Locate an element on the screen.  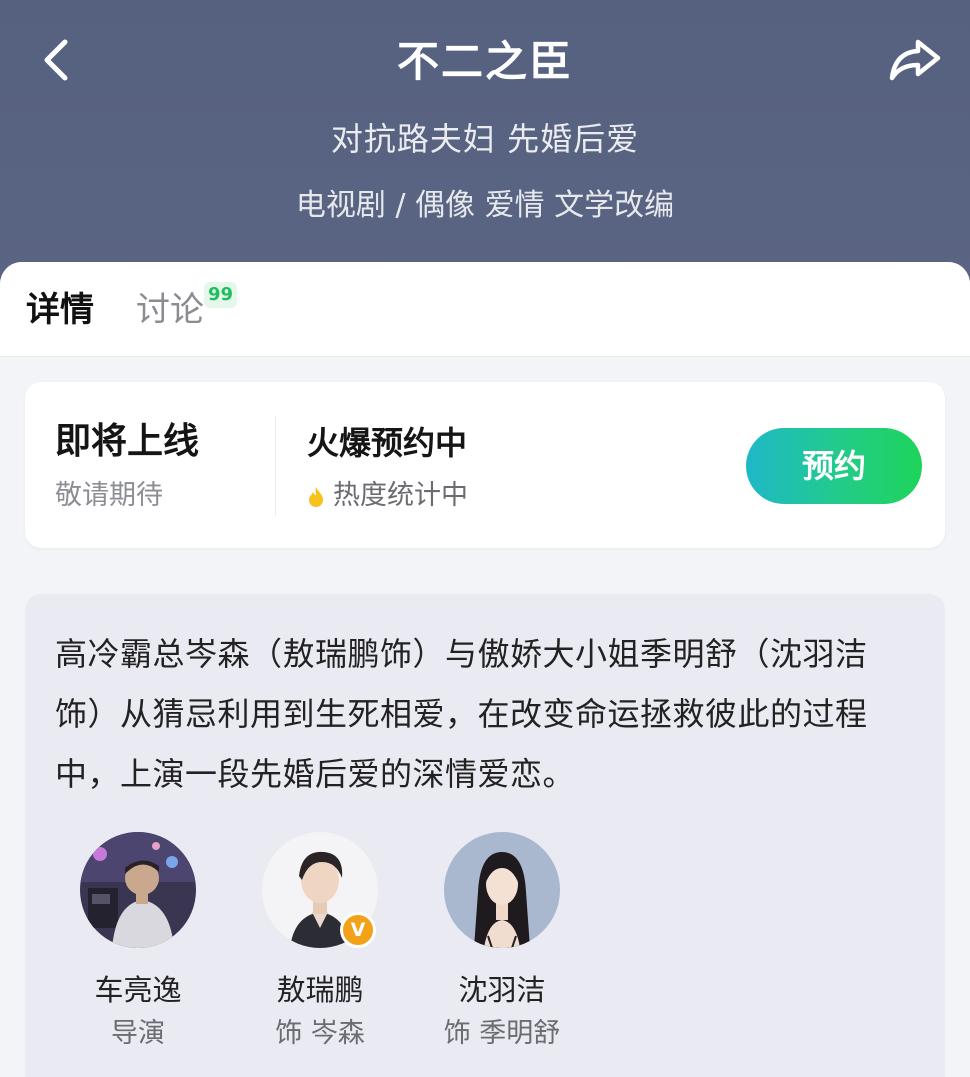
actress-avatar-image is located at coordinates (502, 890).